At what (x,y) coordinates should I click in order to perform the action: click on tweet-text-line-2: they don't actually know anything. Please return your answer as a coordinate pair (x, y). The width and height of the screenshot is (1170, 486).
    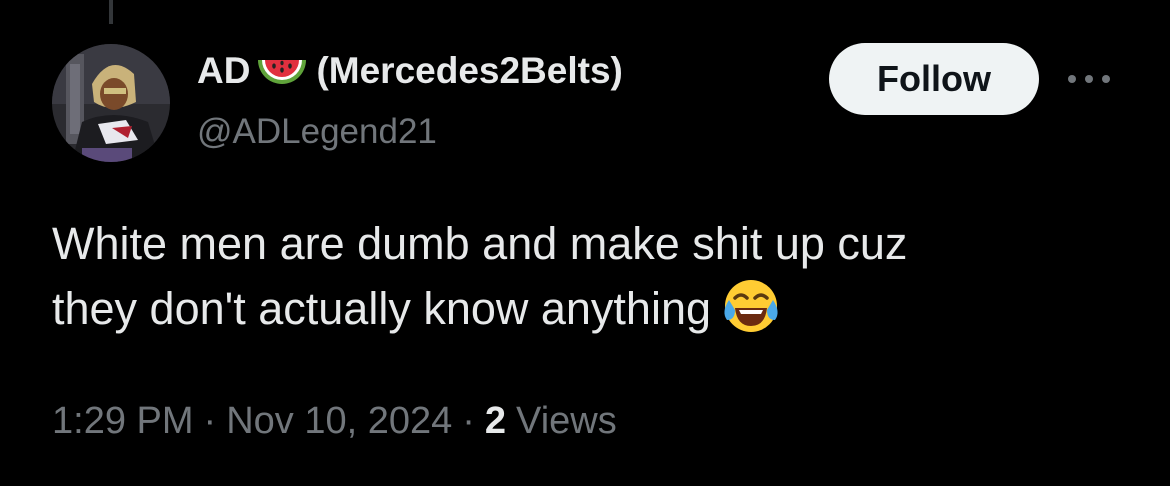
    Looking at the image, I should click on (592, 308).